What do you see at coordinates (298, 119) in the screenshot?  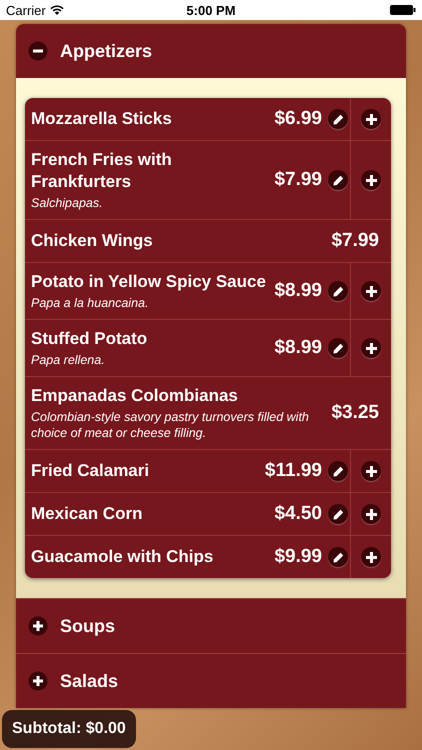 I see `item-price: $6.99` at bounding box center [298, 119].